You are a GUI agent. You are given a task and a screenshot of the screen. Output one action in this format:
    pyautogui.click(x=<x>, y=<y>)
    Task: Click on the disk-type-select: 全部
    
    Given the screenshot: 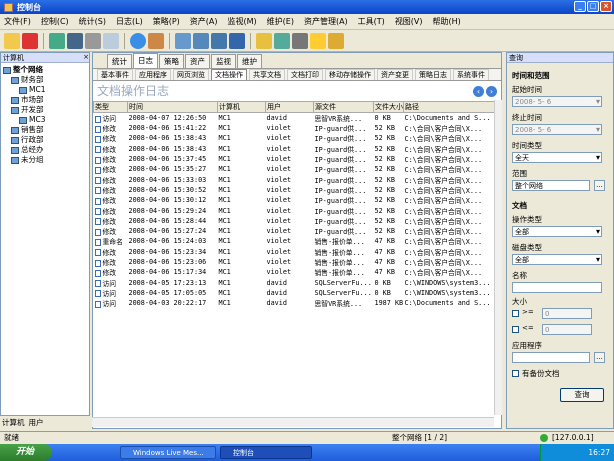 What is the action you would take?
    pyautogui.click(x=557, y=259)
    